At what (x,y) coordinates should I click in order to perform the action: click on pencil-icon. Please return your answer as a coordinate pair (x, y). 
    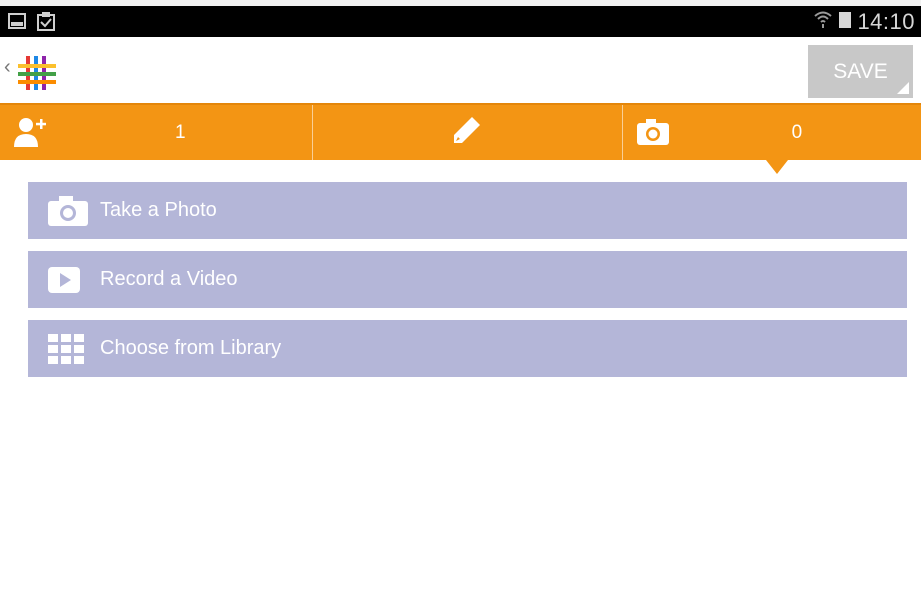
    Looking at the image, I should click on (467, 132).